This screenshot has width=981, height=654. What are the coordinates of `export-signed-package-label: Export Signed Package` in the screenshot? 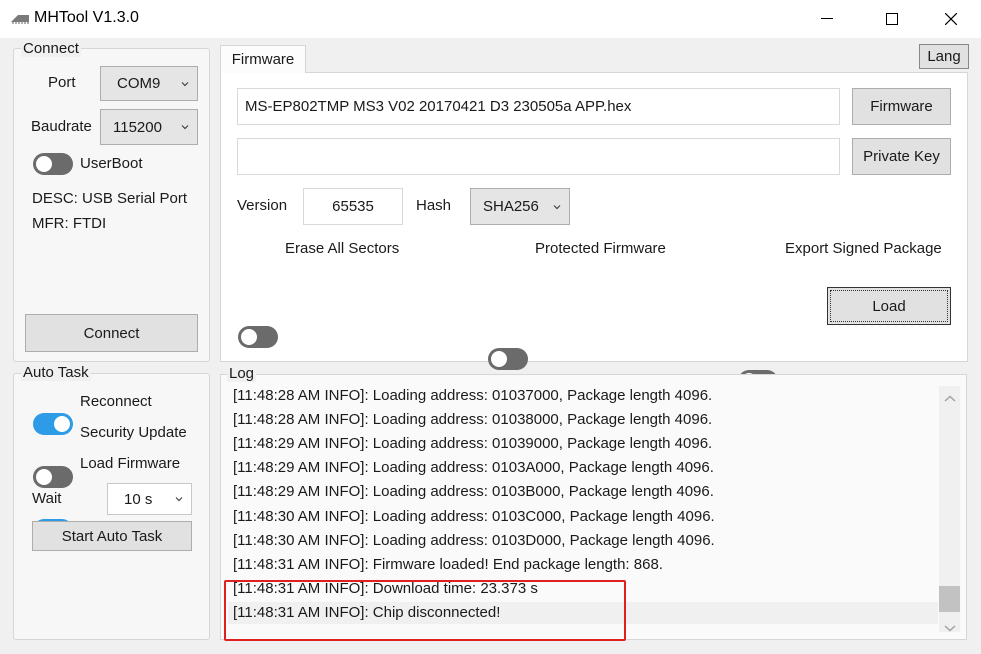 It's located at (863, 248).